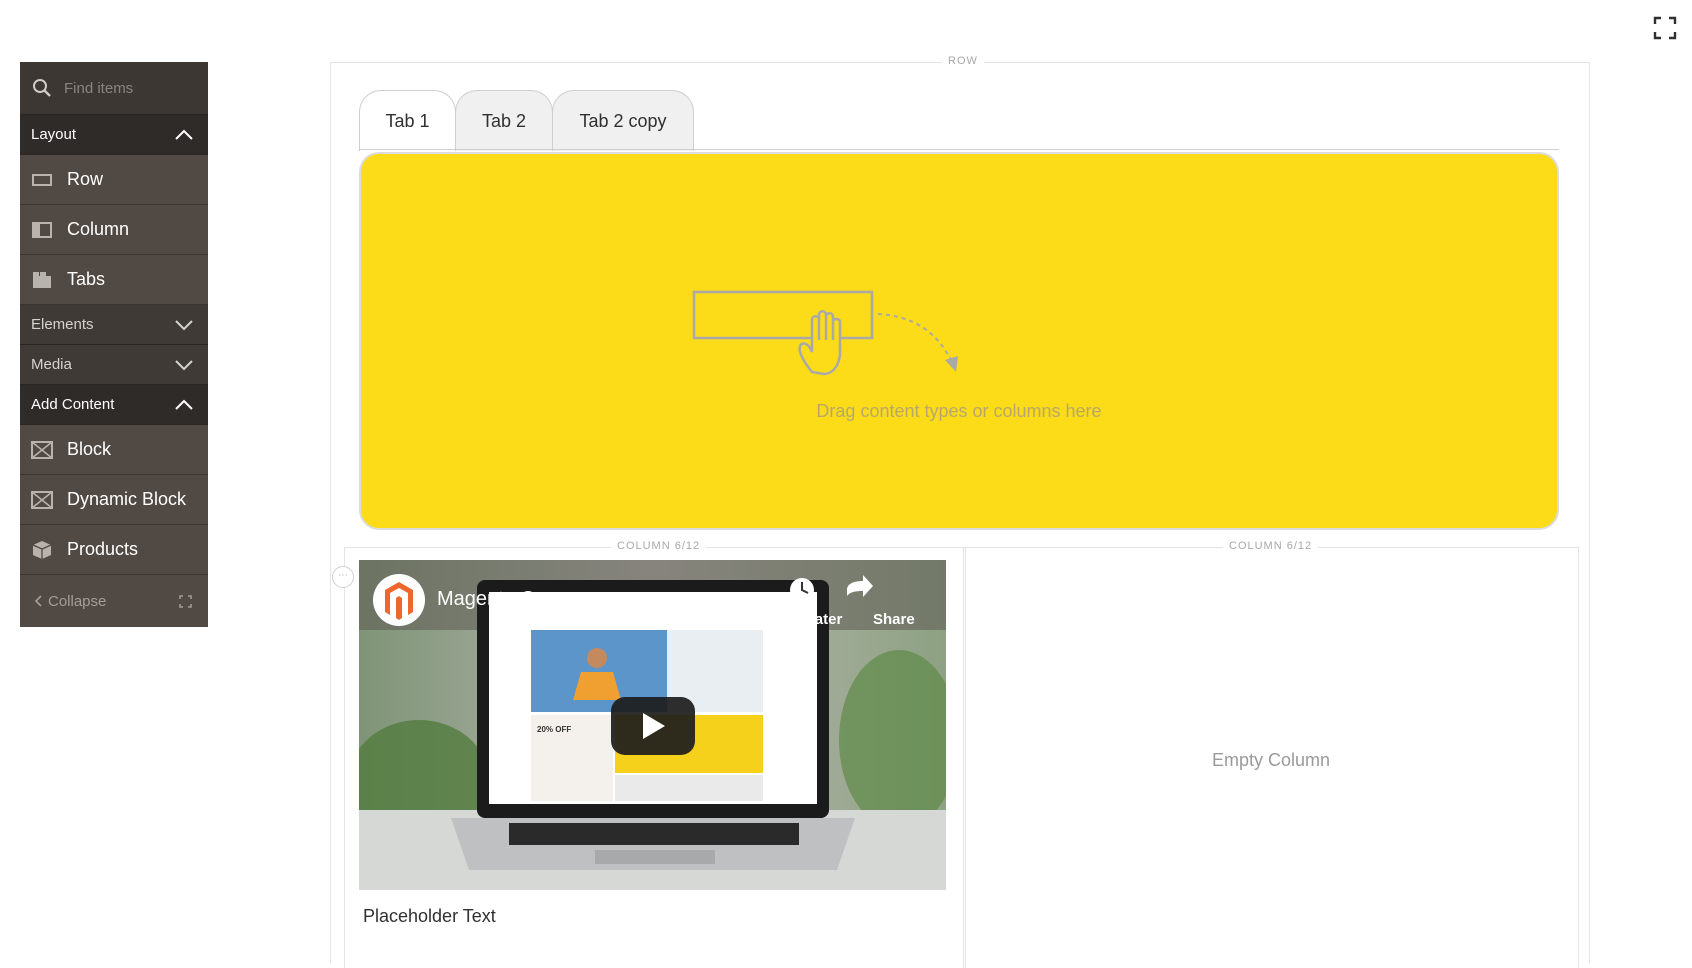  I want to click on row-label: ROW, so click(963, 61).